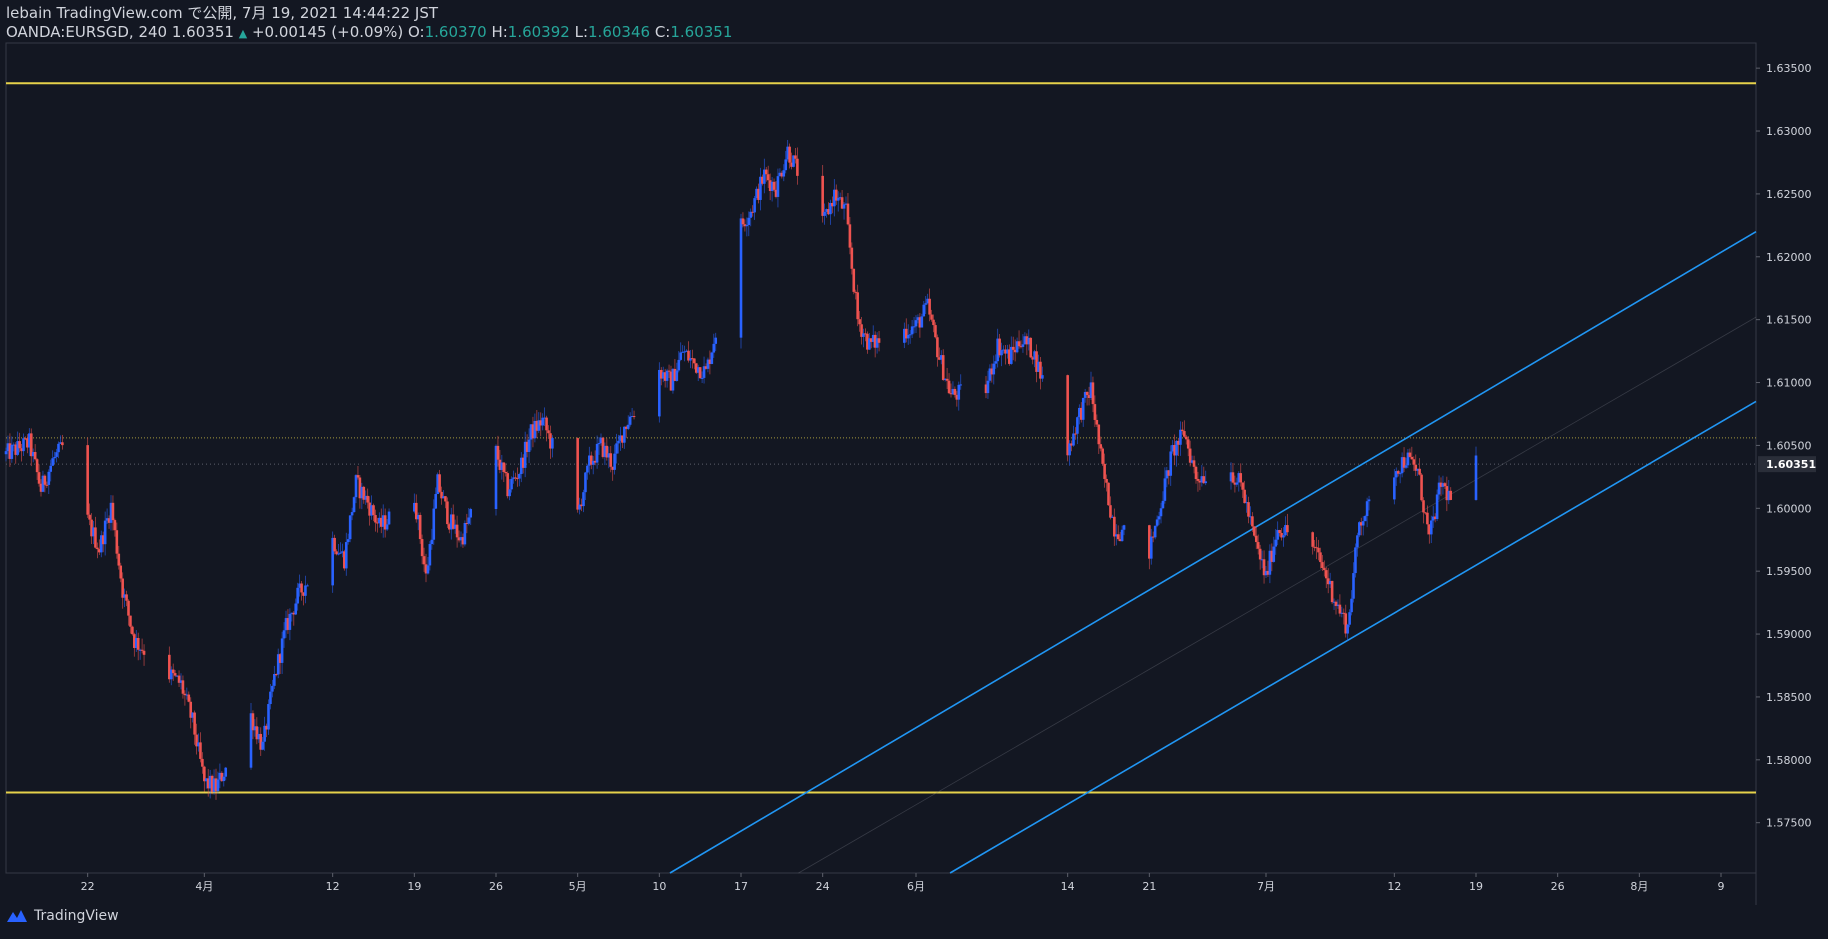 This screenshot has width=1828, height=939. What do you see at coordinates (416, 32) in the screenshot?
I see `open-label: O:` at bounding box center [416, 32].